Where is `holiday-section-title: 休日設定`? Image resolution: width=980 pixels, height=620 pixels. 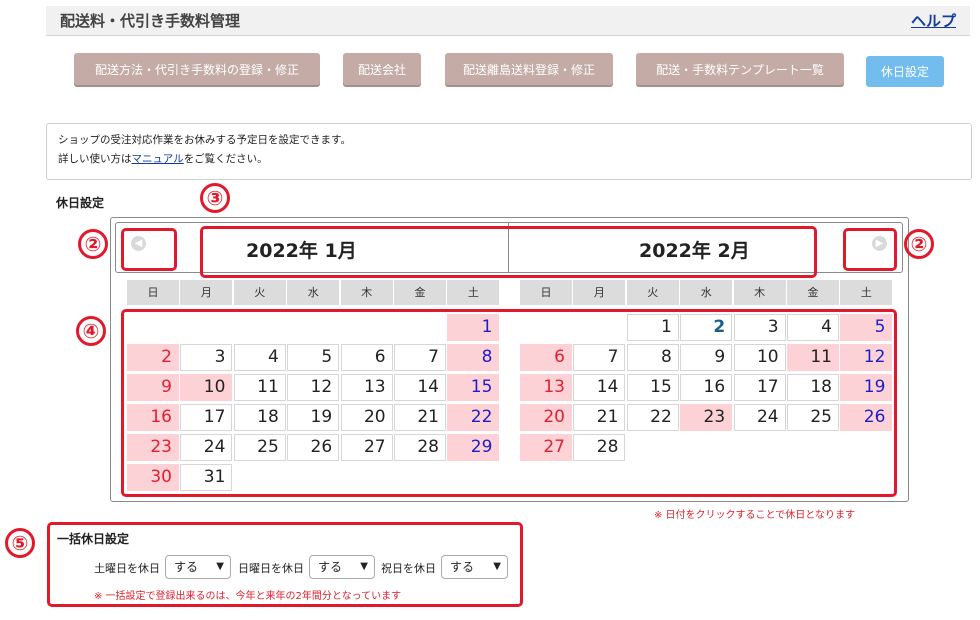
holiday-section-title: 休日設定 is located at coordinates (80, 203).